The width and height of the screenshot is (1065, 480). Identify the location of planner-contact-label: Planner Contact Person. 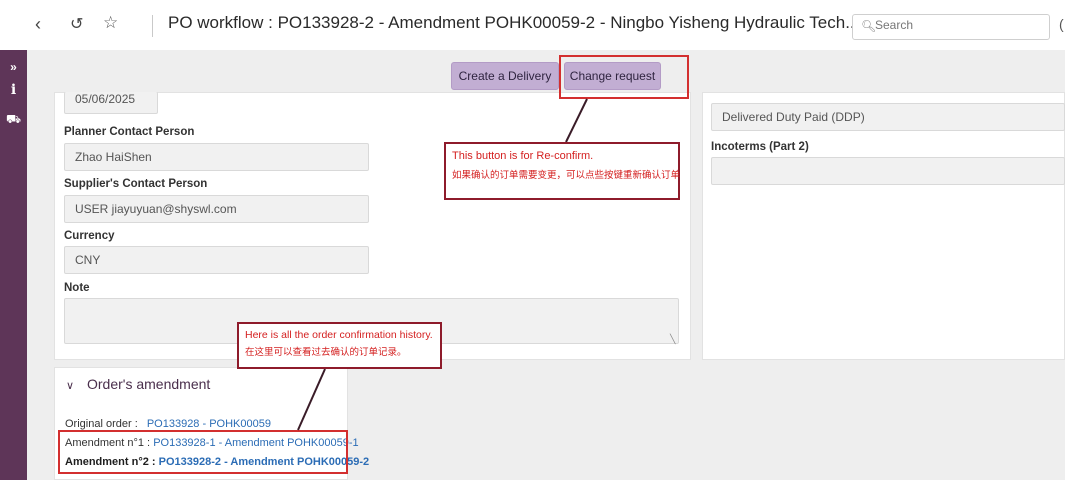
(129, 132).